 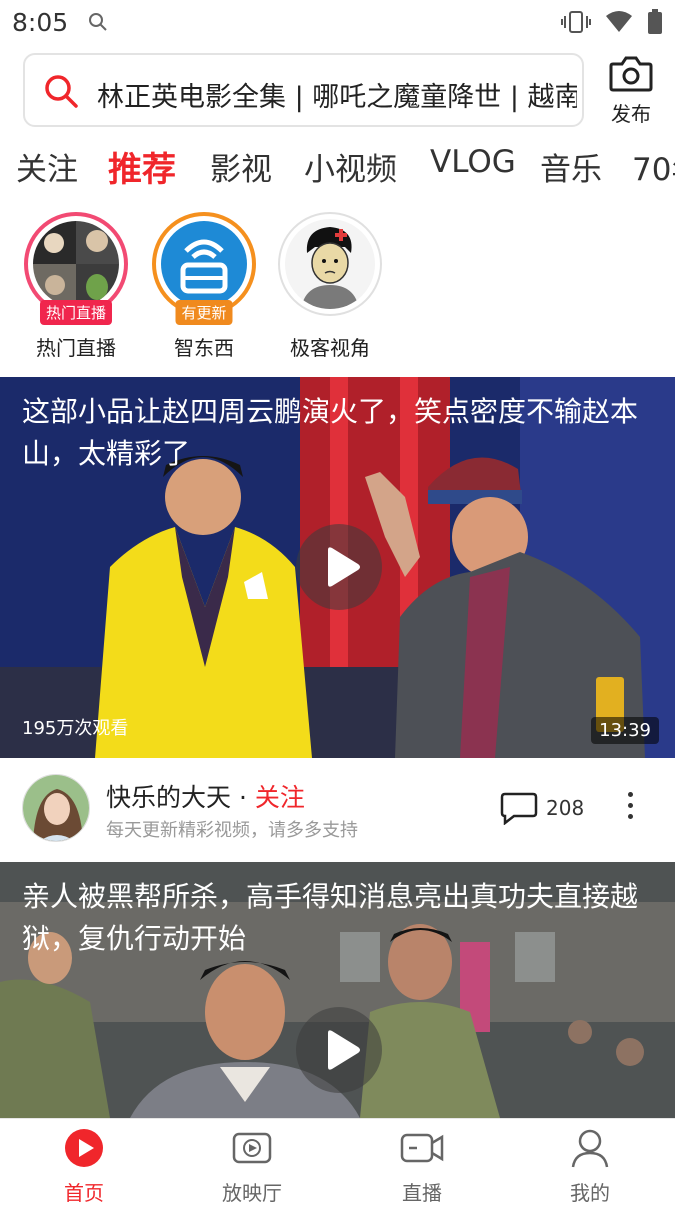 I want to click on bottom-nav: 首页 放映厅 直播 我的, so click(x=337, y=1161).